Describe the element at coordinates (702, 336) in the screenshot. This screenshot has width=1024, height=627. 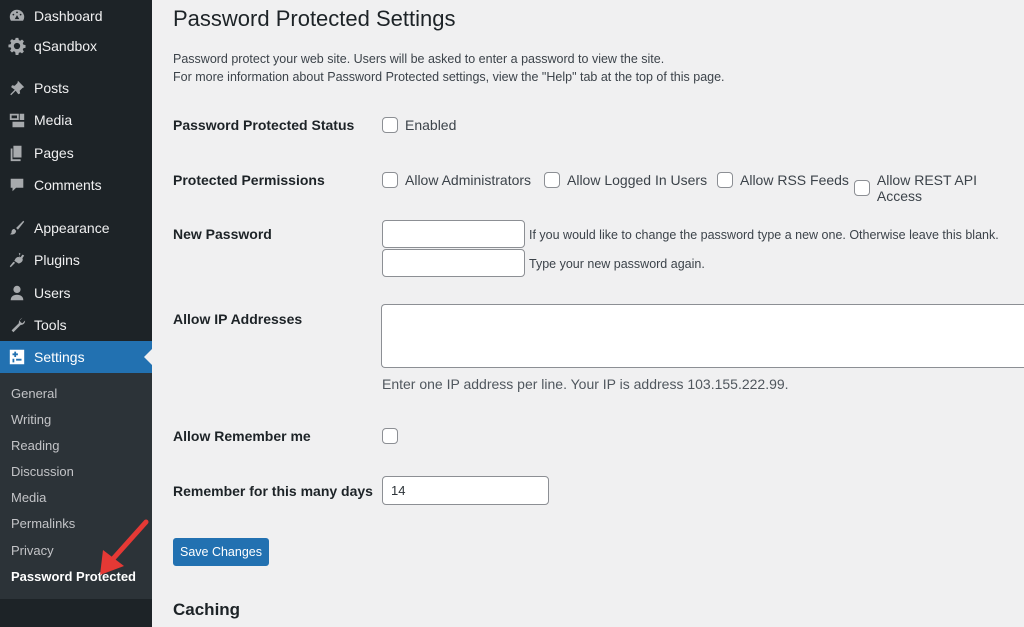
I see `ip-addresses-textarea` at that location.